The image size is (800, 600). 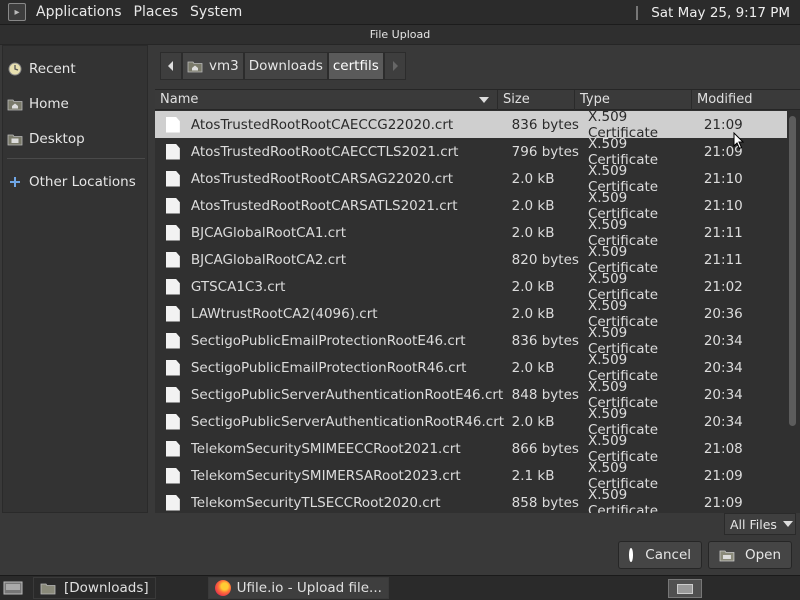 What do you see at coordinates (545, 151) in the screenshot?
I see `file-size: 796 bytes` at bounding box center [545, 151].